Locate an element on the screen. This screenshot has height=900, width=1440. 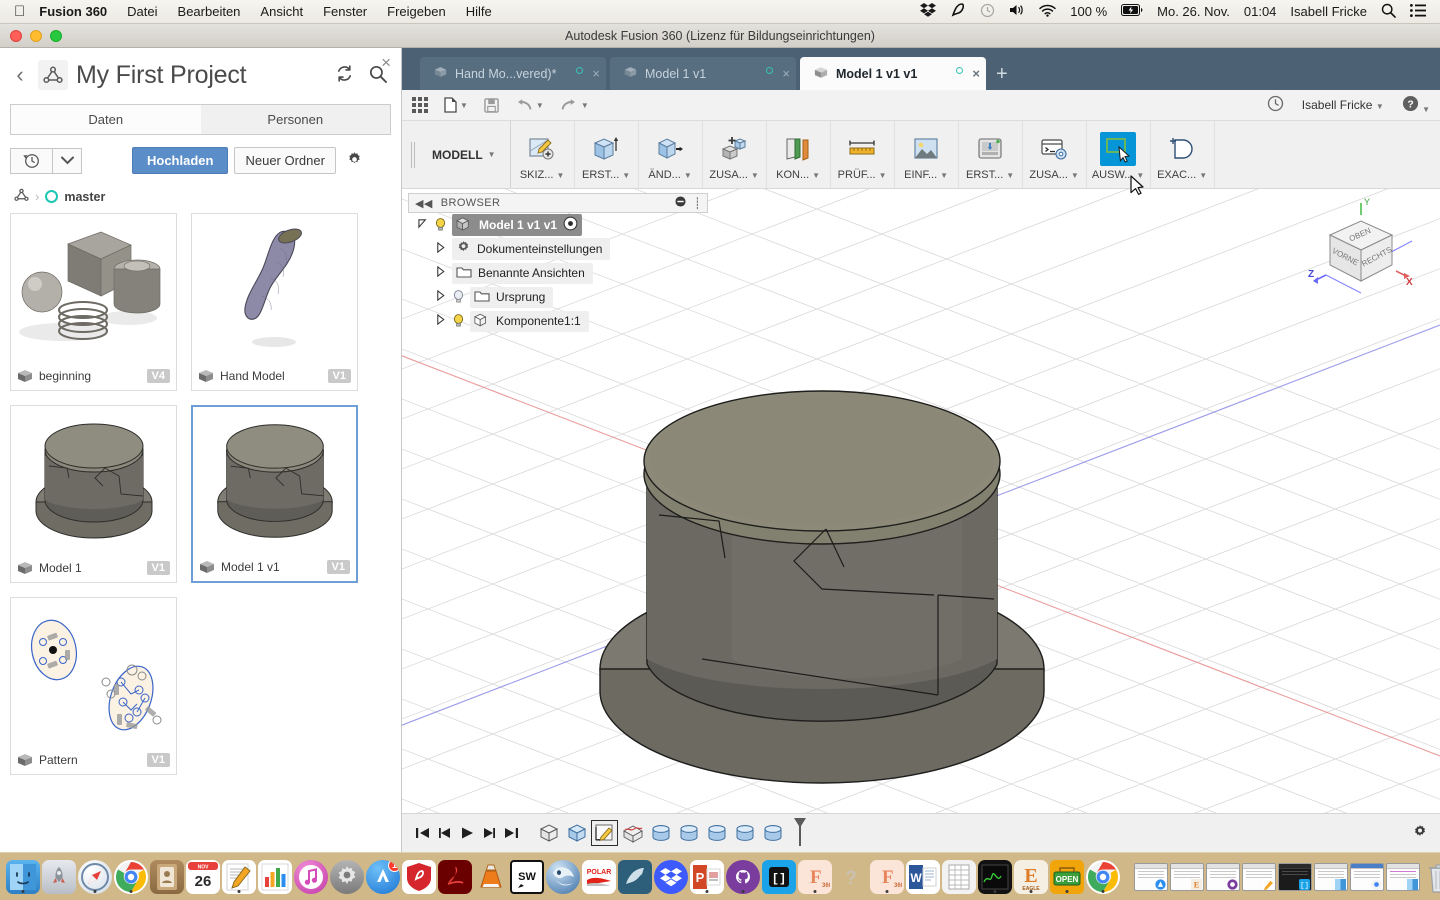
ribbon-group-pruefen: PRÜF... ▼ is located at coordinates (863, 154).